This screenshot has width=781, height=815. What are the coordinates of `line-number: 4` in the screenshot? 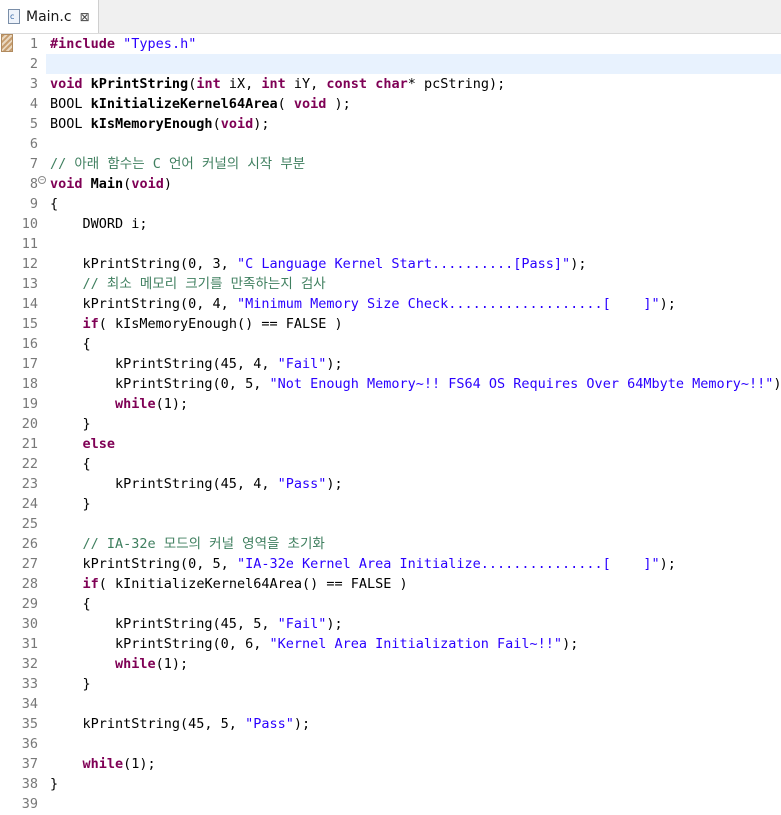 It's located at (33, 104).